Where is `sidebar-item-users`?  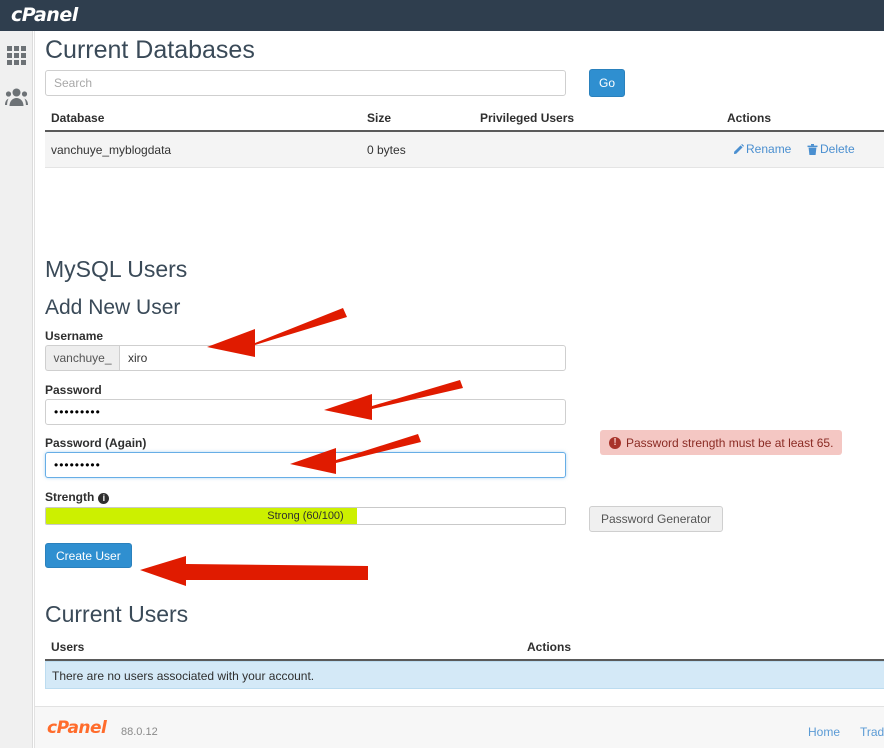
sidebar-item-users is located at coordinates (16, 98).